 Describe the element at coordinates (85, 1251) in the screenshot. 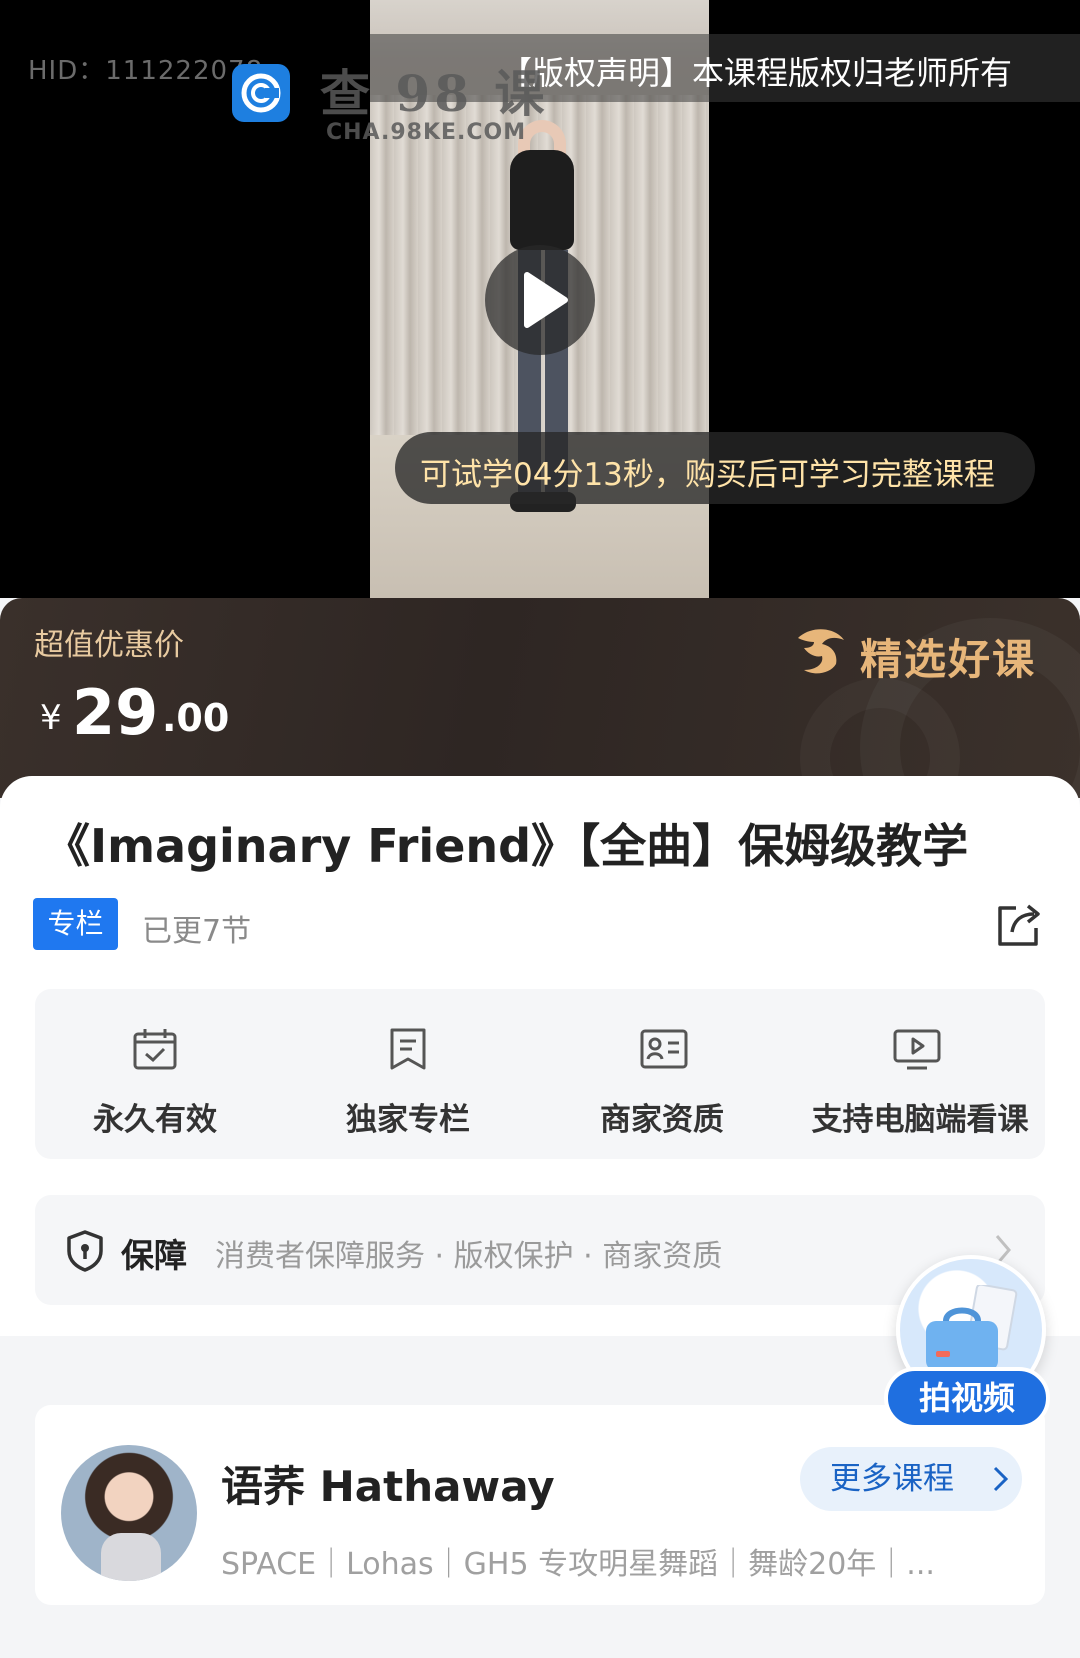

I see `shield-icon` at that location.